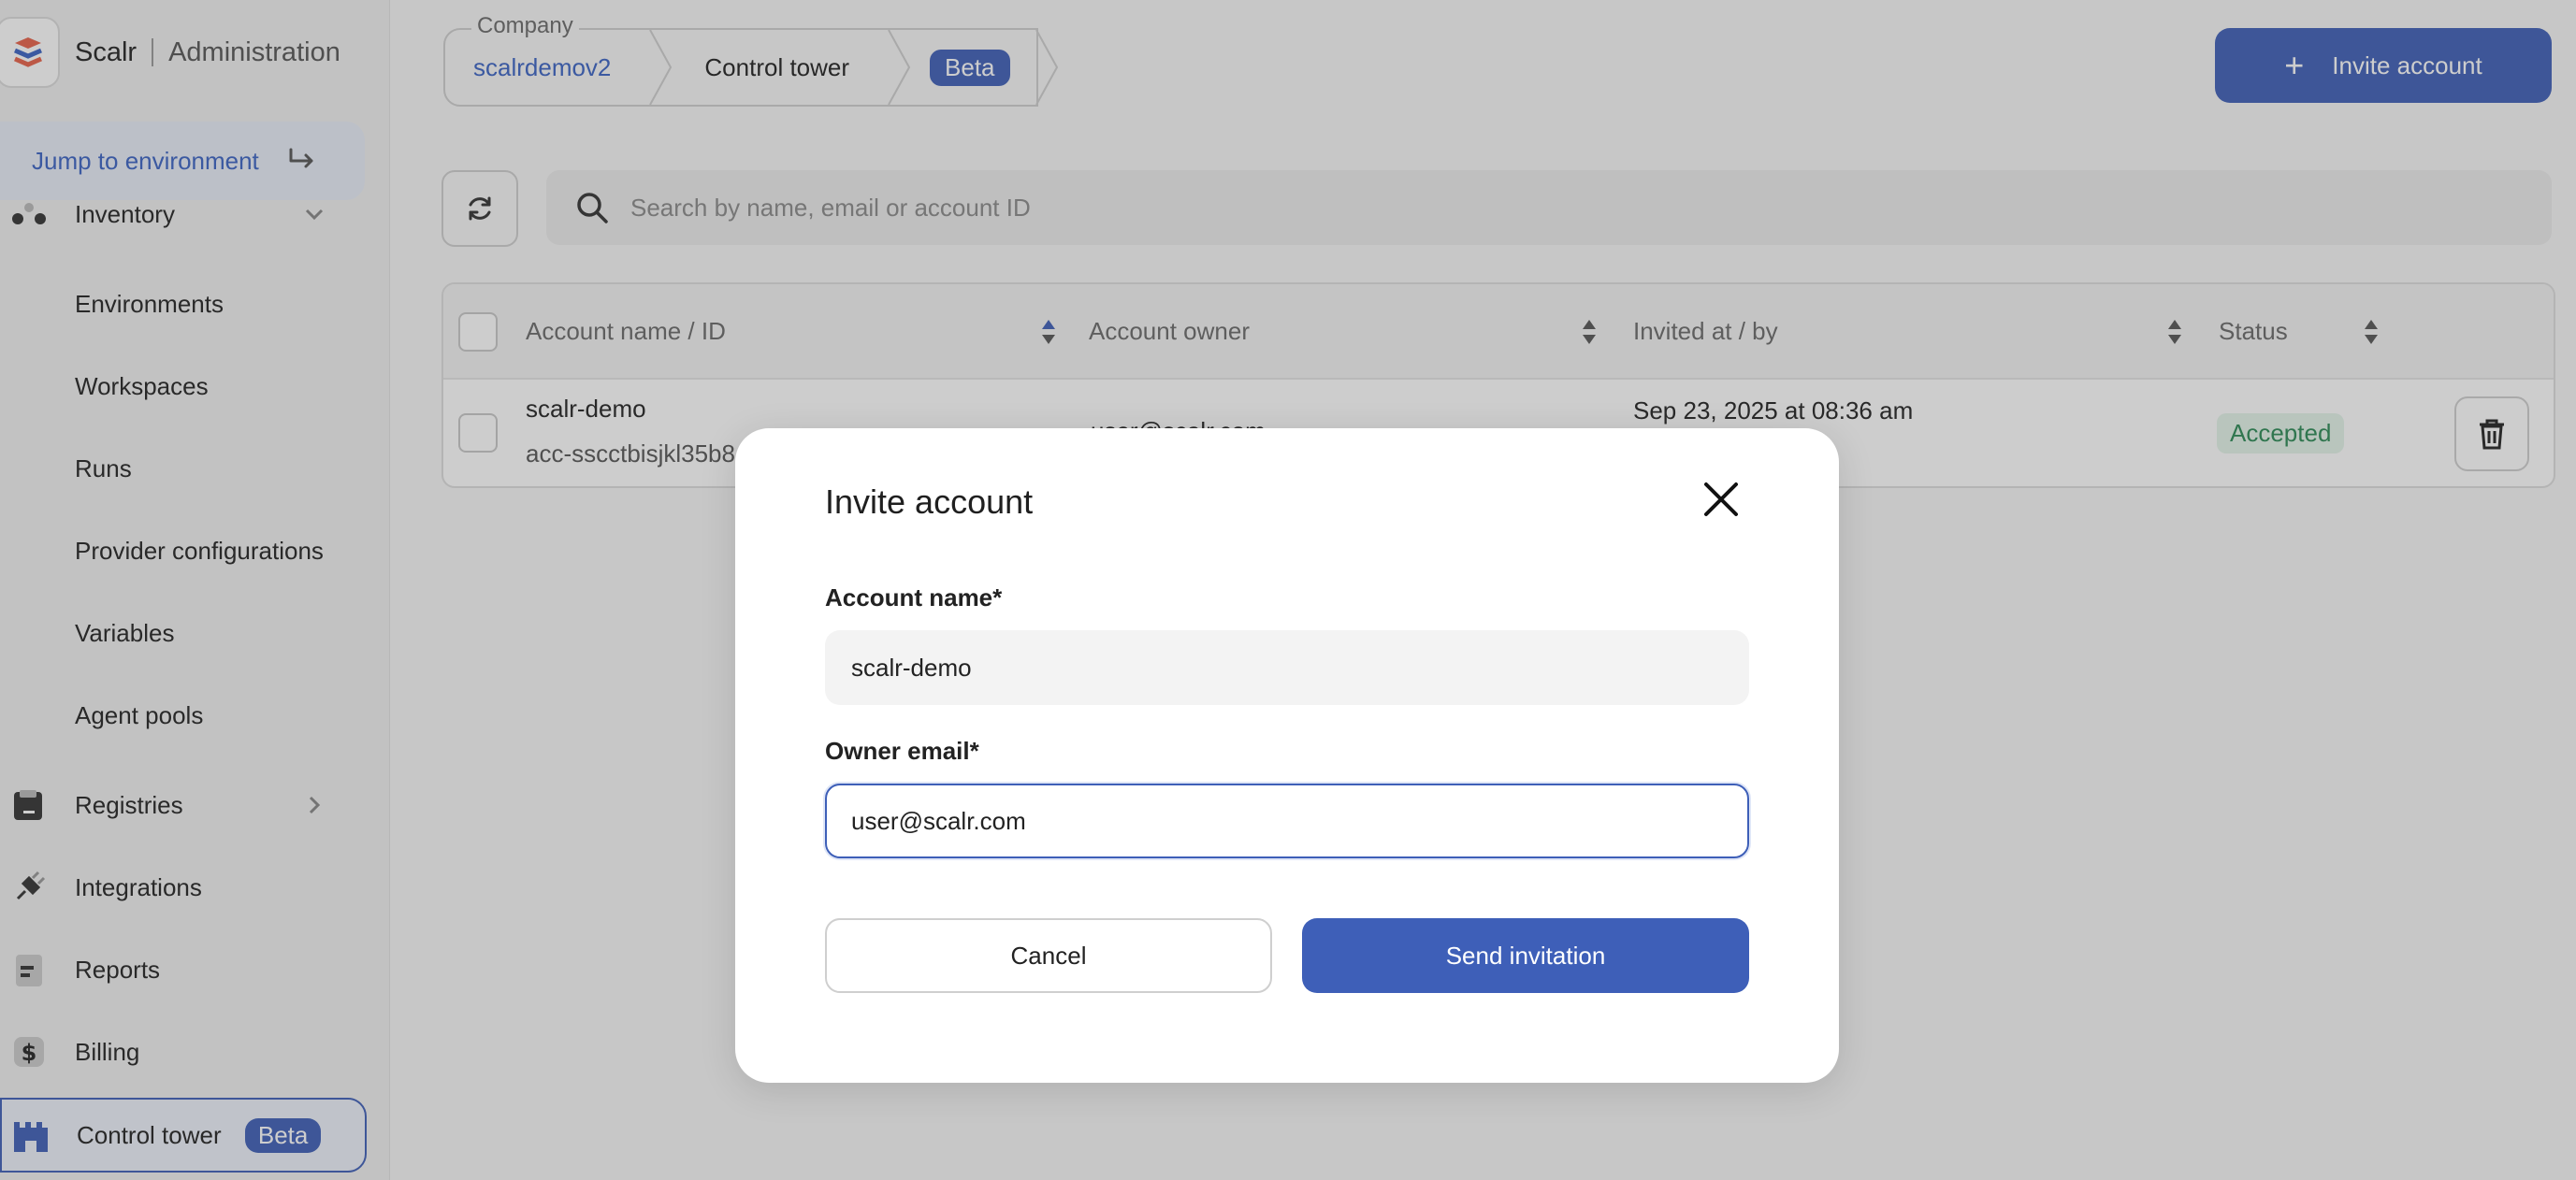  Describe the element at coordinates (902, 751) in the screenshot. I see `owner-email-label: Owner email*` at that location.